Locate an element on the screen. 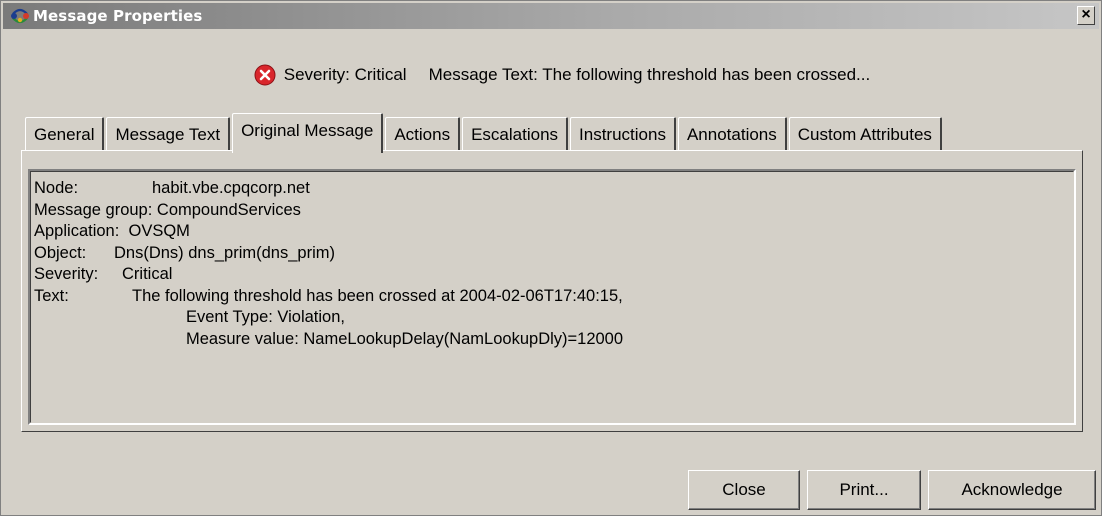  tab-original-message: Original Message is located at coordinates (308, 133).